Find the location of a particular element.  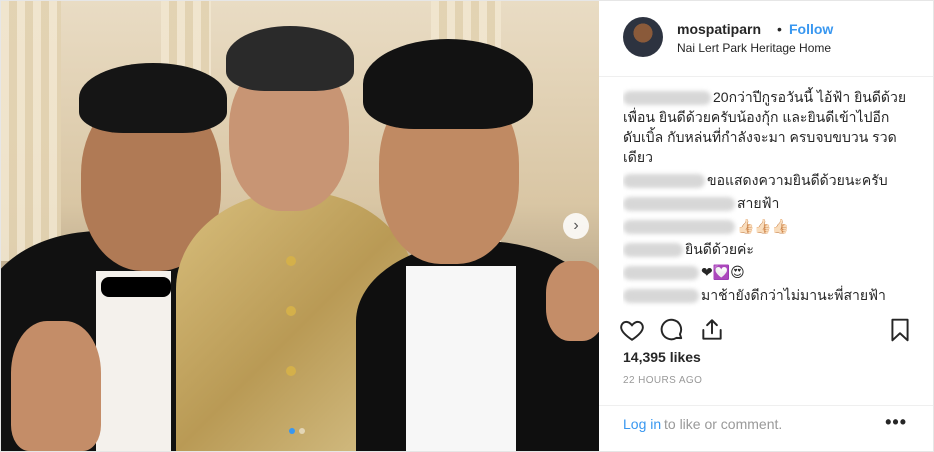

comment-text: ยินดีด้วยค่ะ is located at coordinates (719, 249).